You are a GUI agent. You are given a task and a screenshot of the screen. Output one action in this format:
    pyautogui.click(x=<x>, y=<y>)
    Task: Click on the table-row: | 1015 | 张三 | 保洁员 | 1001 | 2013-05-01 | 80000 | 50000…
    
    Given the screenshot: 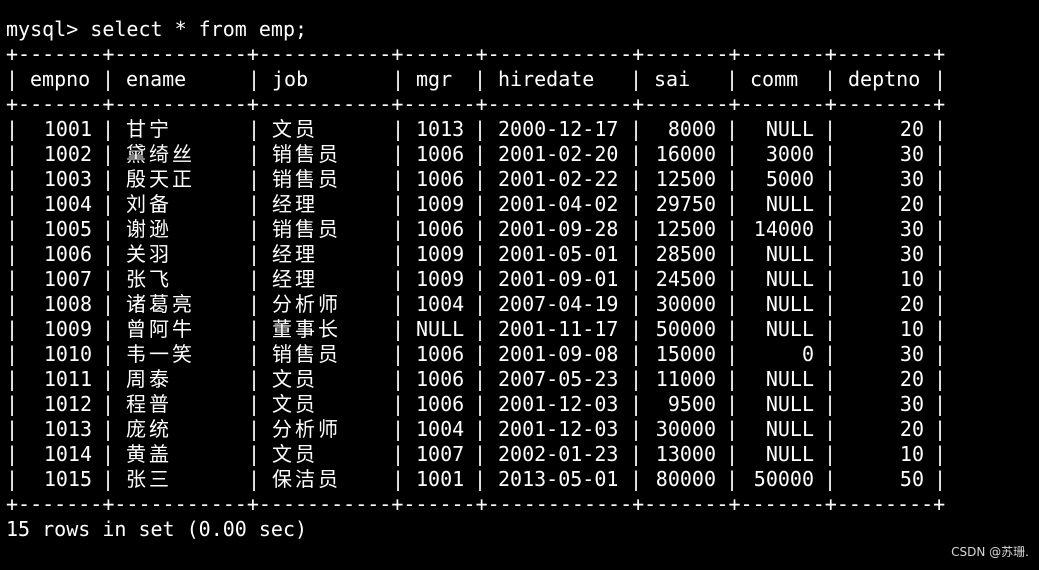 What is the action you would take?
    pyautogui.click(x=521, y=479)
    